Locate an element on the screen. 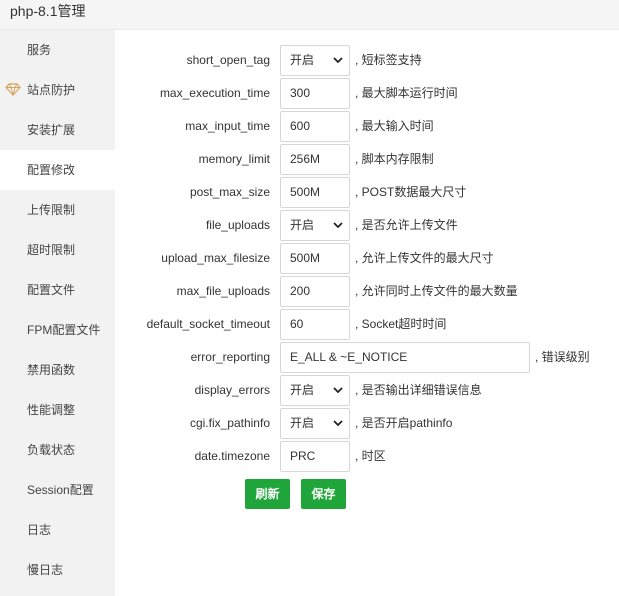  setting-row-max-input-time: max_input_time 600 , 最大输入时间 is located at coordinates (367, 126).